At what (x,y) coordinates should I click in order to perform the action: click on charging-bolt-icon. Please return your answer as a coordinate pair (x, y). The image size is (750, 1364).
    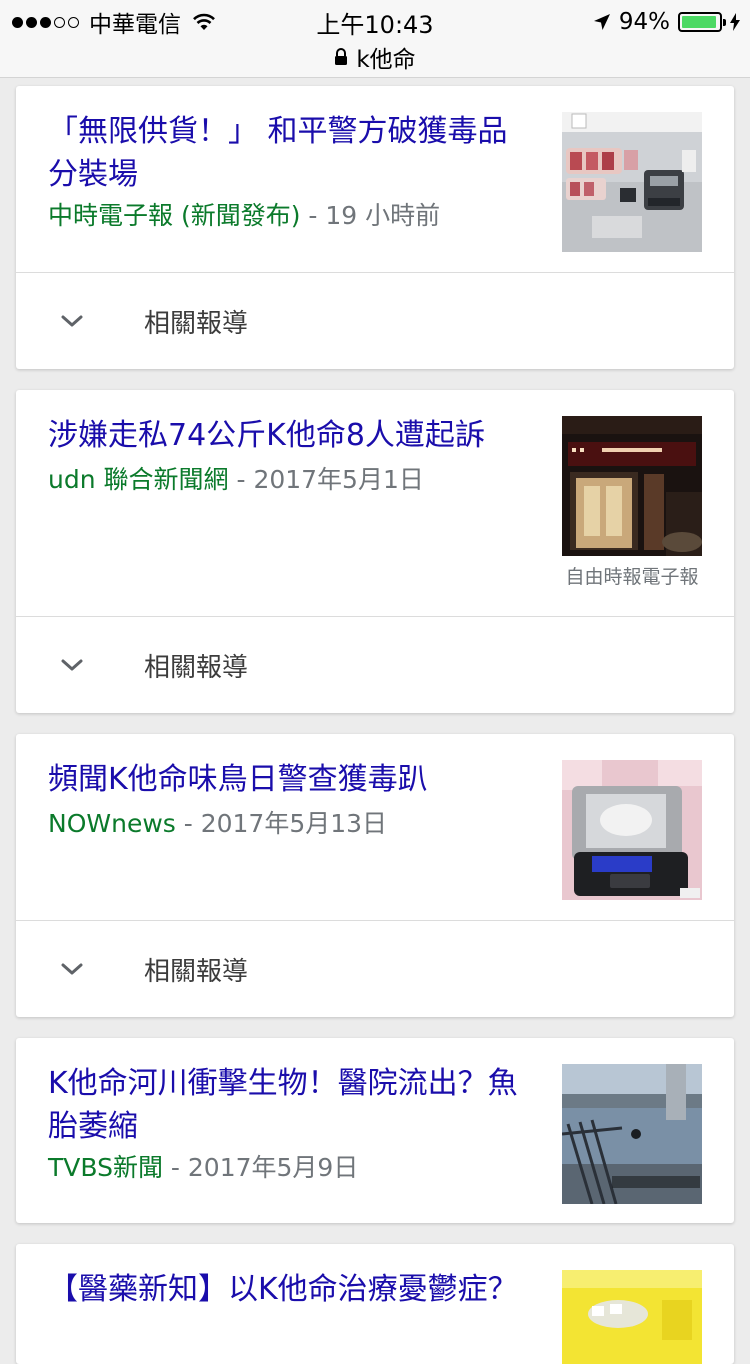
    Looking at the image, I should click on (735, 22).